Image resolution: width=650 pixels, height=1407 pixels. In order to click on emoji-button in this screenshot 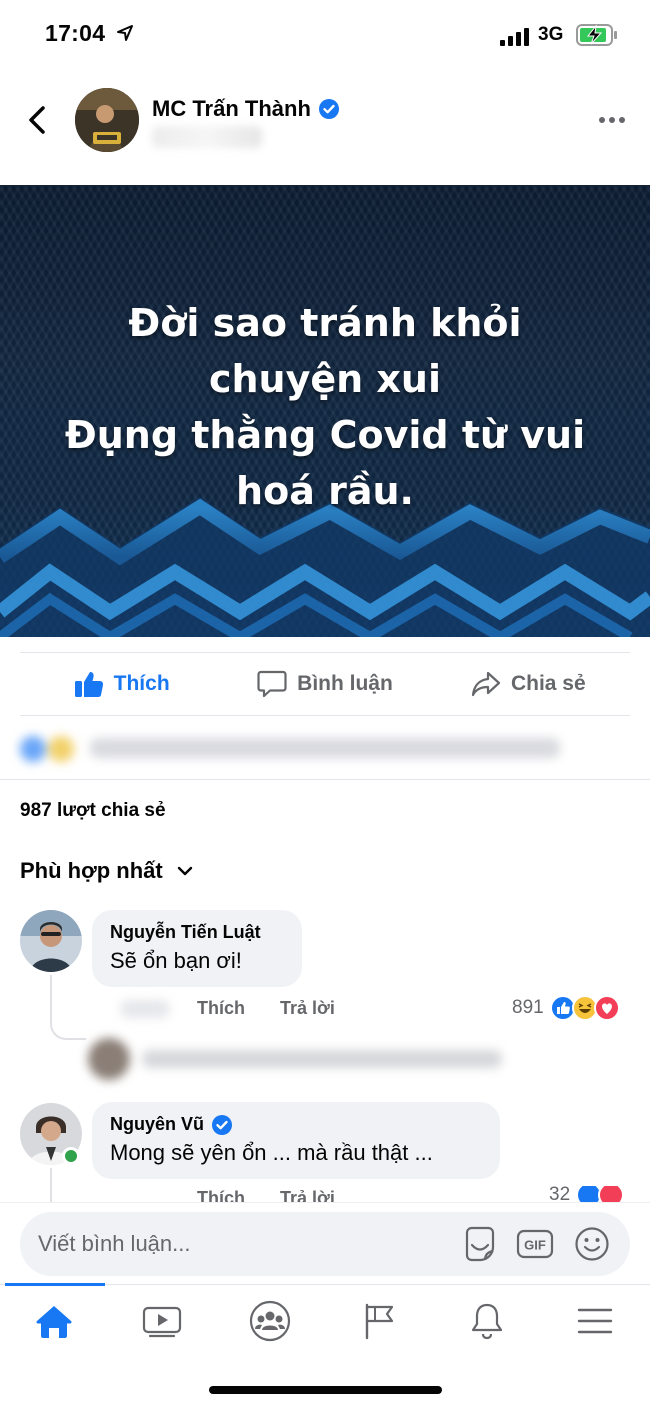, I will do `click(592, 1244)`.